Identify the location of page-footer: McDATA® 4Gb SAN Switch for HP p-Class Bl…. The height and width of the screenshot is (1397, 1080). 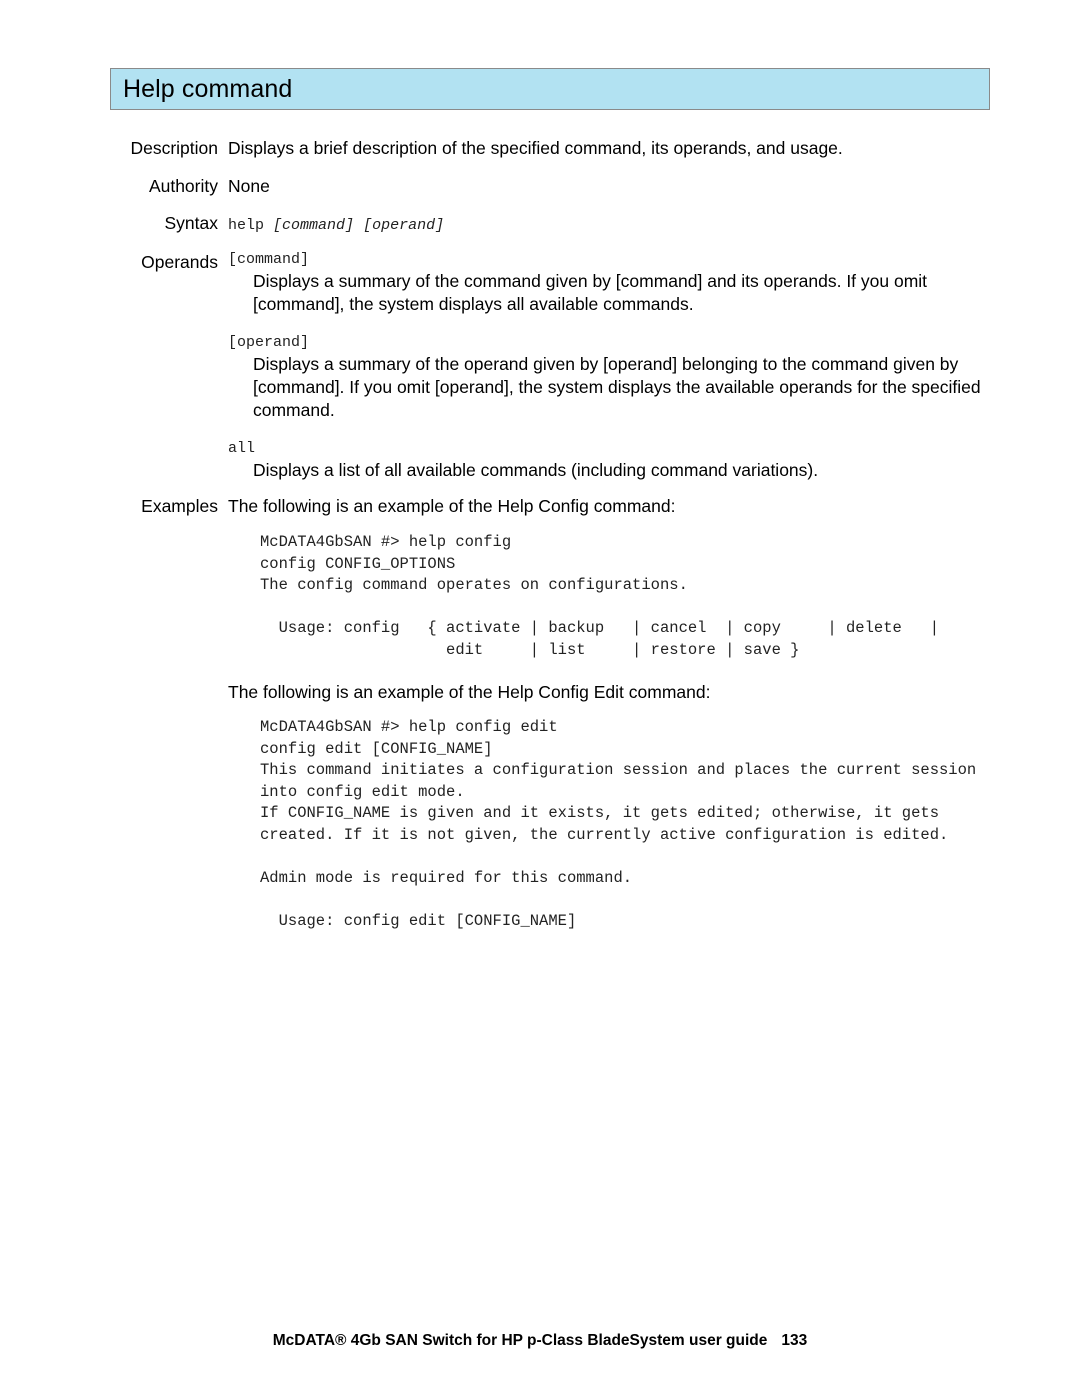
(540, 1341).